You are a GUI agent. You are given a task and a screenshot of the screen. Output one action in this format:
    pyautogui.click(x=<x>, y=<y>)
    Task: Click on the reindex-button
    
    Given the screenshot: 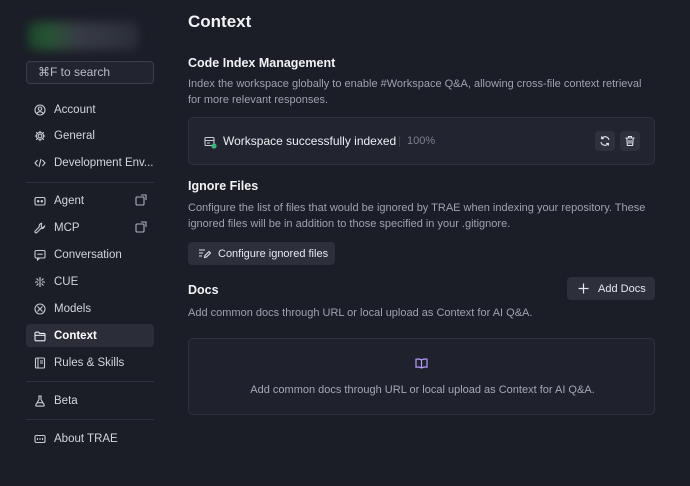 What is the action you would take?
    pyautogui.click(x=605, y=141)
    